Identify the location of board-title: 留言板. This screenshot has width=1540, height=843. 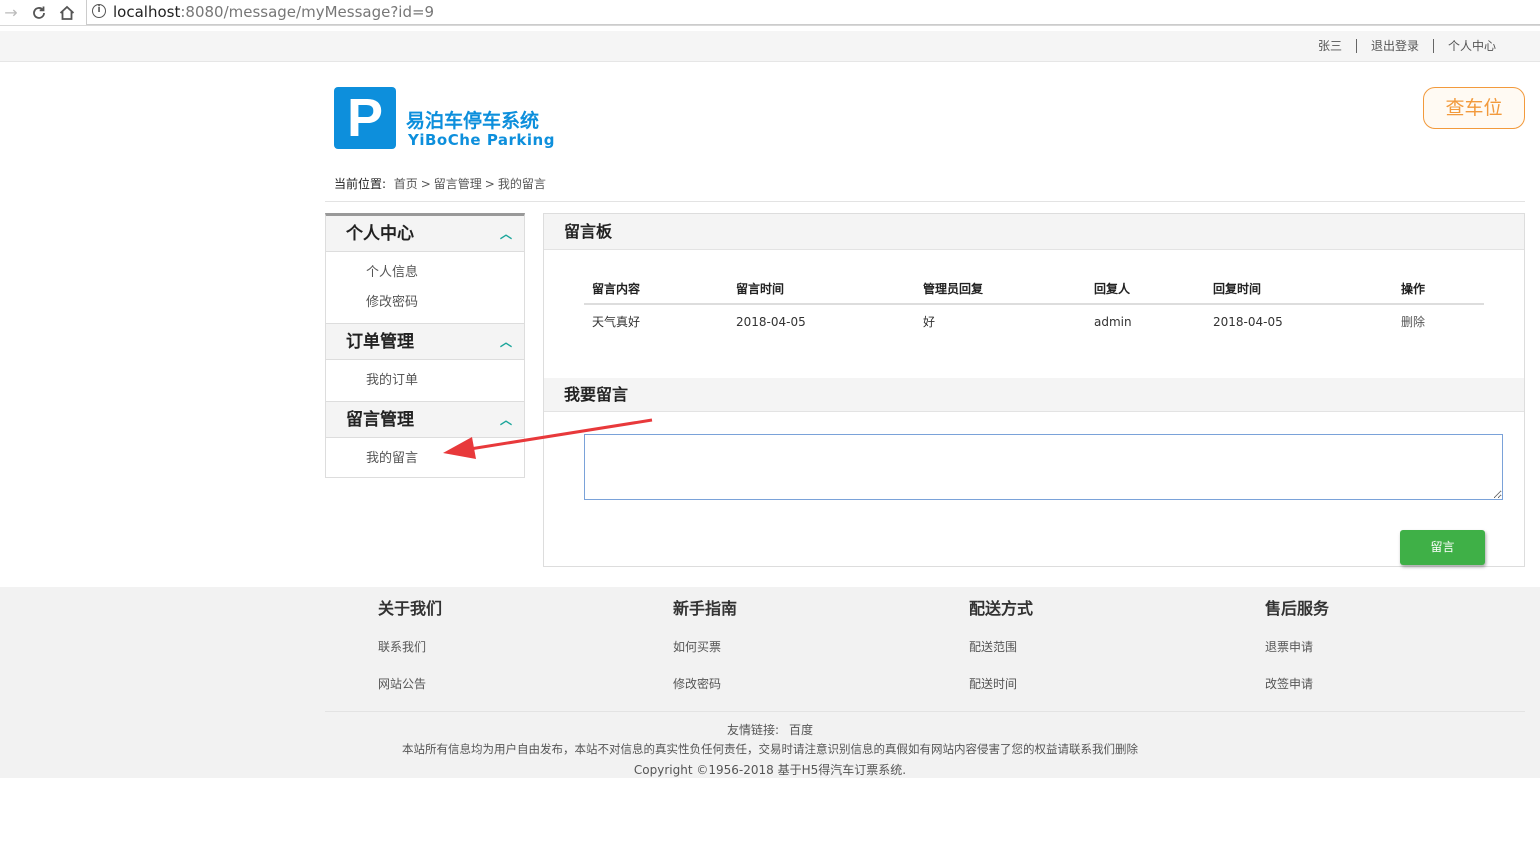
(1034, 232).